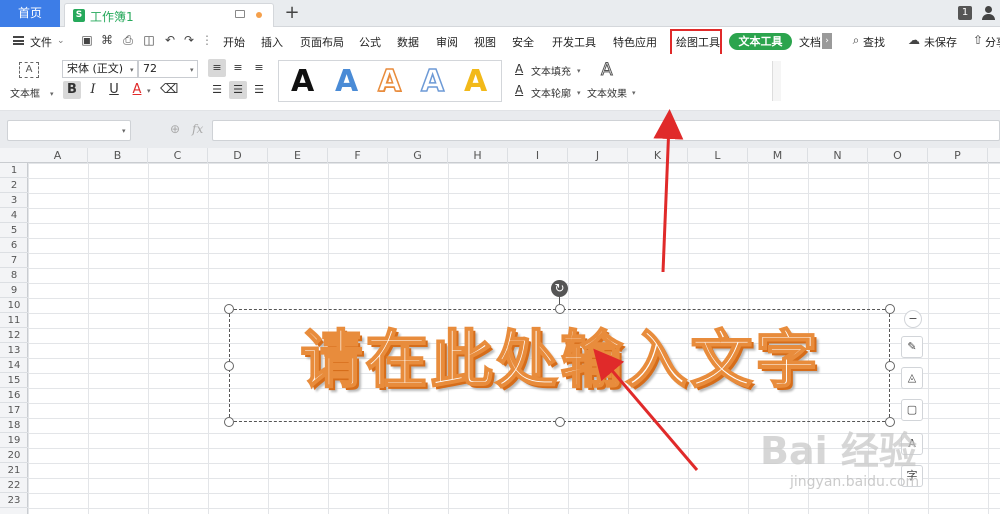 Image resolution: width=1000 pixels, height=514 pixels. What do you see at coordinates (259, 68) in the screenshot?
I see `align-bottom-icon: ≡` at bounding box center [259, 68].